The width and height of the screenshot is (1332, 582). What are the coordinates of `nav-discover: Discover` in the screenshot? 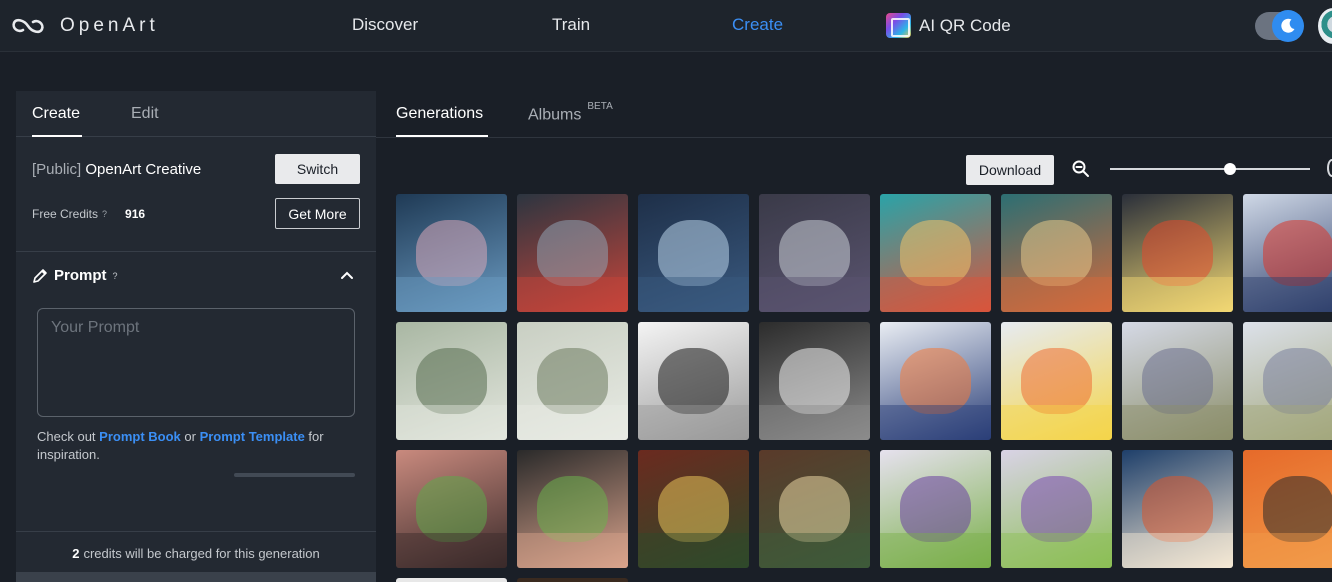 It's located at (385, 25).